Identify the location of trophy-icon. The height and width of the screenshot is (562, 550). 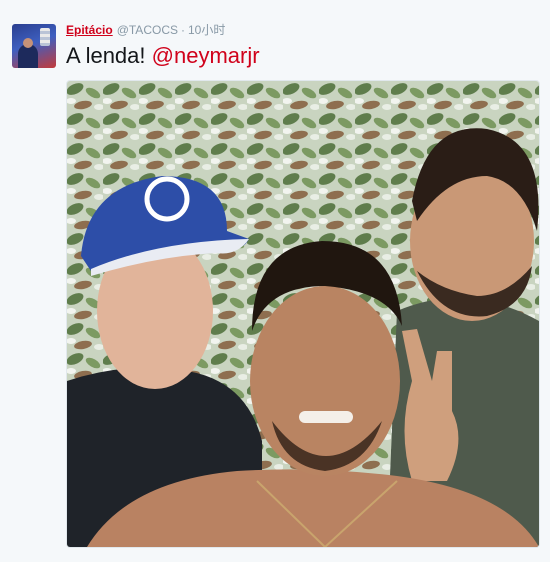
(45, 37).